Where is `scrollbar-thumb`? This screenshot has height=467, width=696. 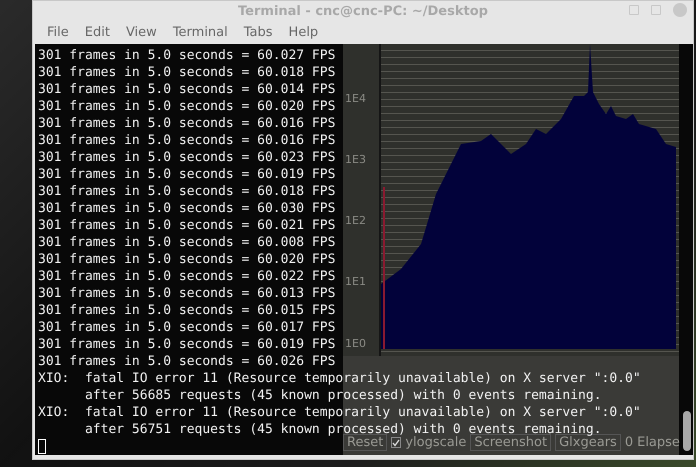 scrollbar-thumb is located at coordinates (687, 431).